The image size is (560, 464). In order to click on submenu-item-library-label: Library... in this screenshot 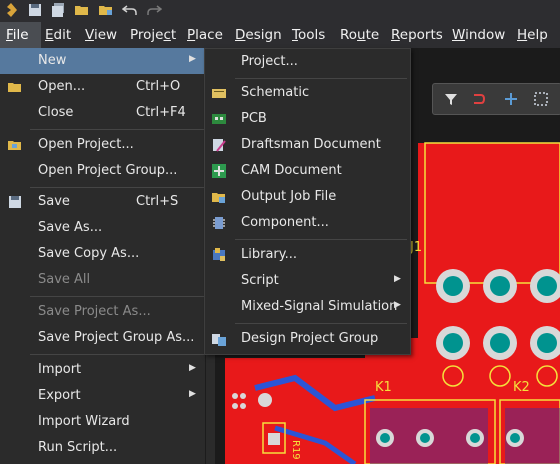, I will do `click(269, 254)`.